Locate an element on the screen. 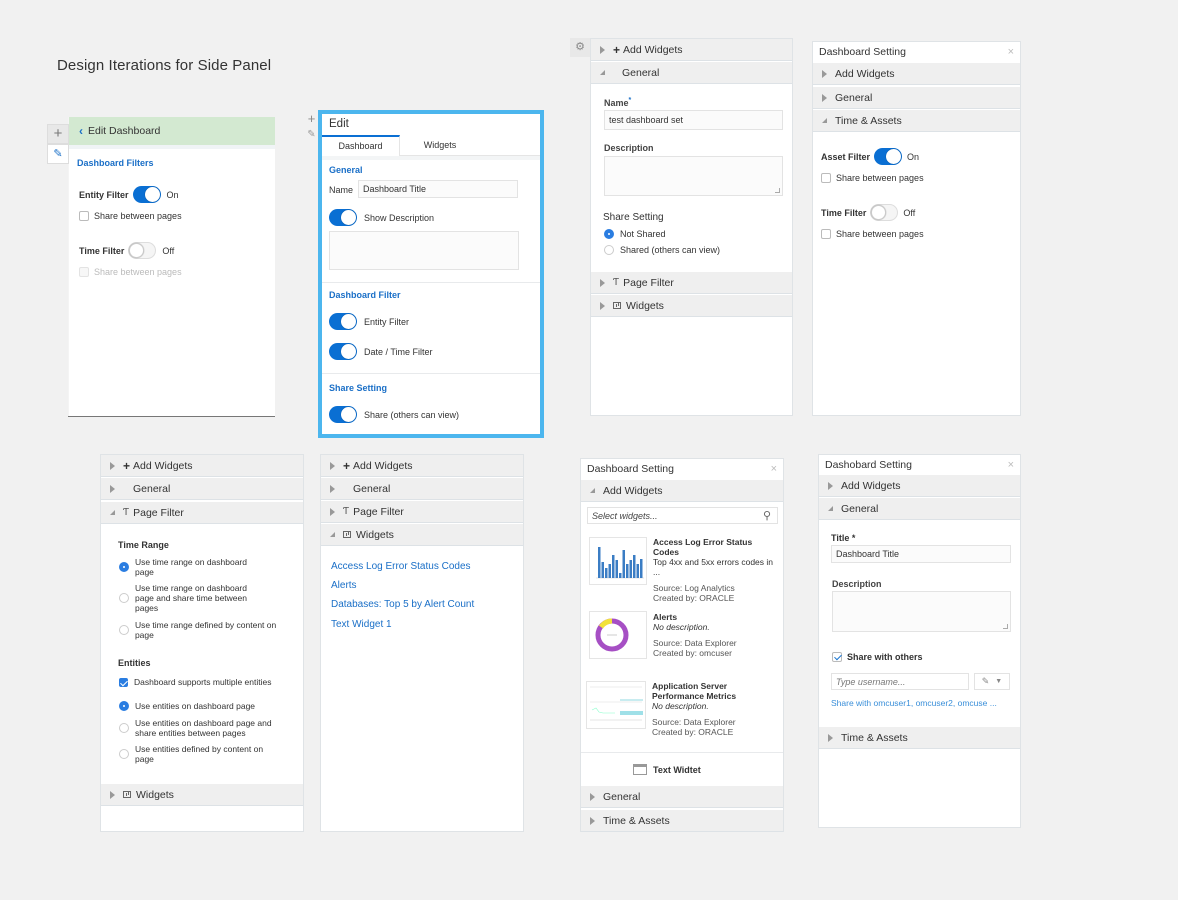 This screenshot has height=900, width=1178. multi-entities-checkbox is located at coordinates (123, 682).